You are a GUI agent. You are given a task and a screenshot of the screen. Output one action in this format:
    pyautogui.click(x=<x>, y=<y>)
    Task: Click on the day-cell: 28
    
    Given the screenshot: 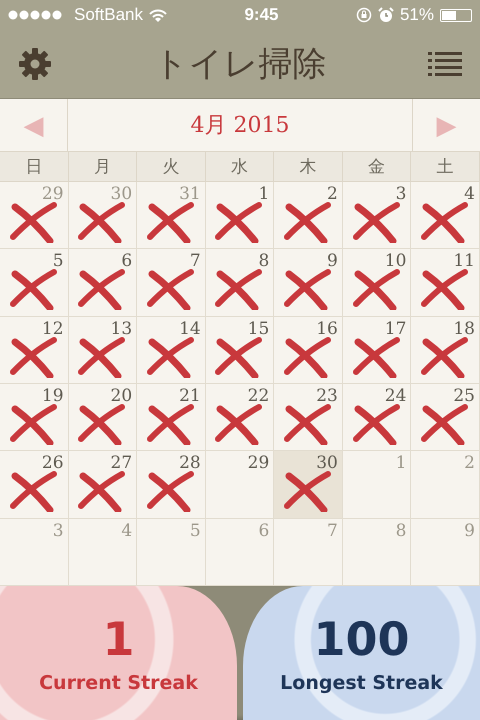 What is the action you would take?
    pyautogui.click(x=171, y=485)
    